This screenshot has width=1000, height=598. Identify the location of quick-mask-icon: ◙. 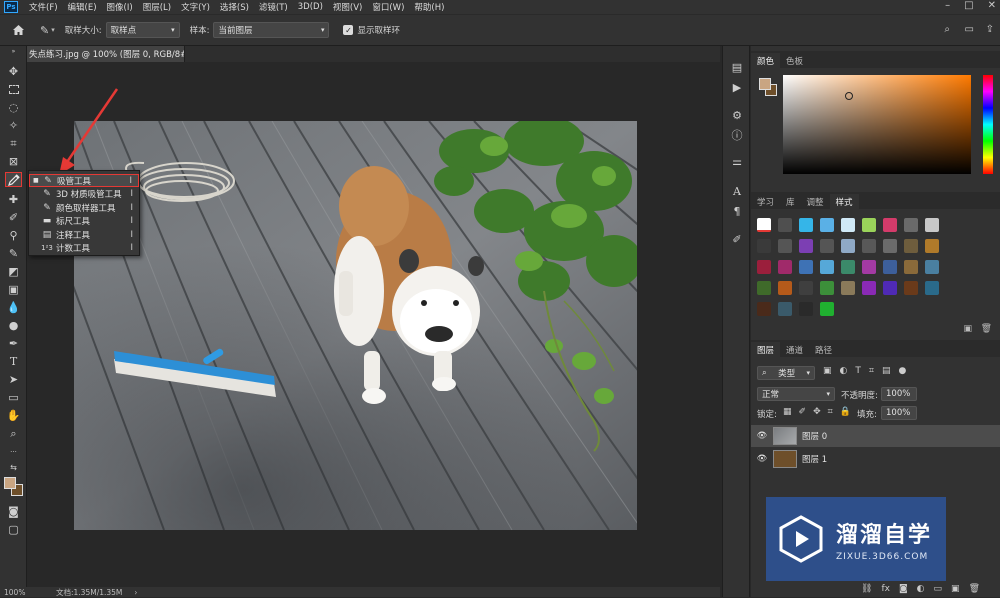
(13, 511).